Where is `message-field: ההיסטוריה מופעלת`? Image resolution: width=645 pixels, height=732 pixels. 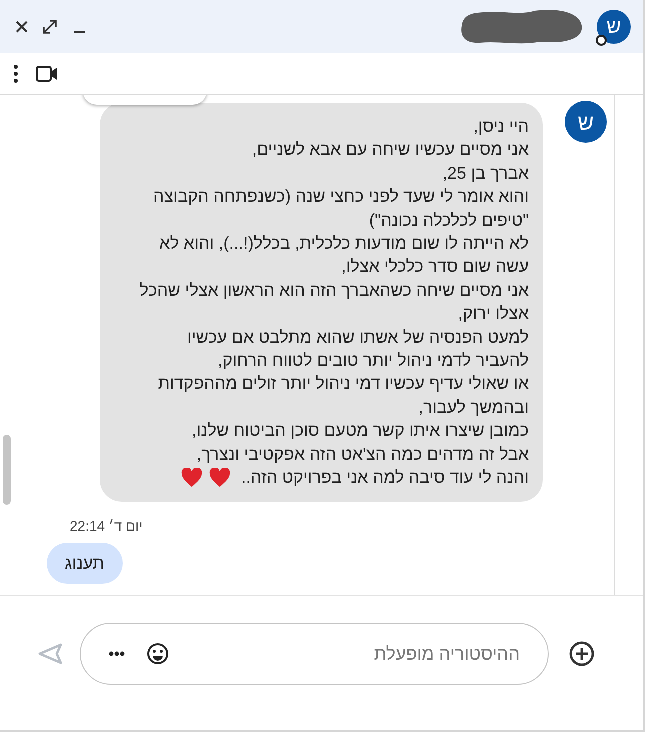 message-field: ההיסטוריה מופעלת is located at coordinates (355, 654).